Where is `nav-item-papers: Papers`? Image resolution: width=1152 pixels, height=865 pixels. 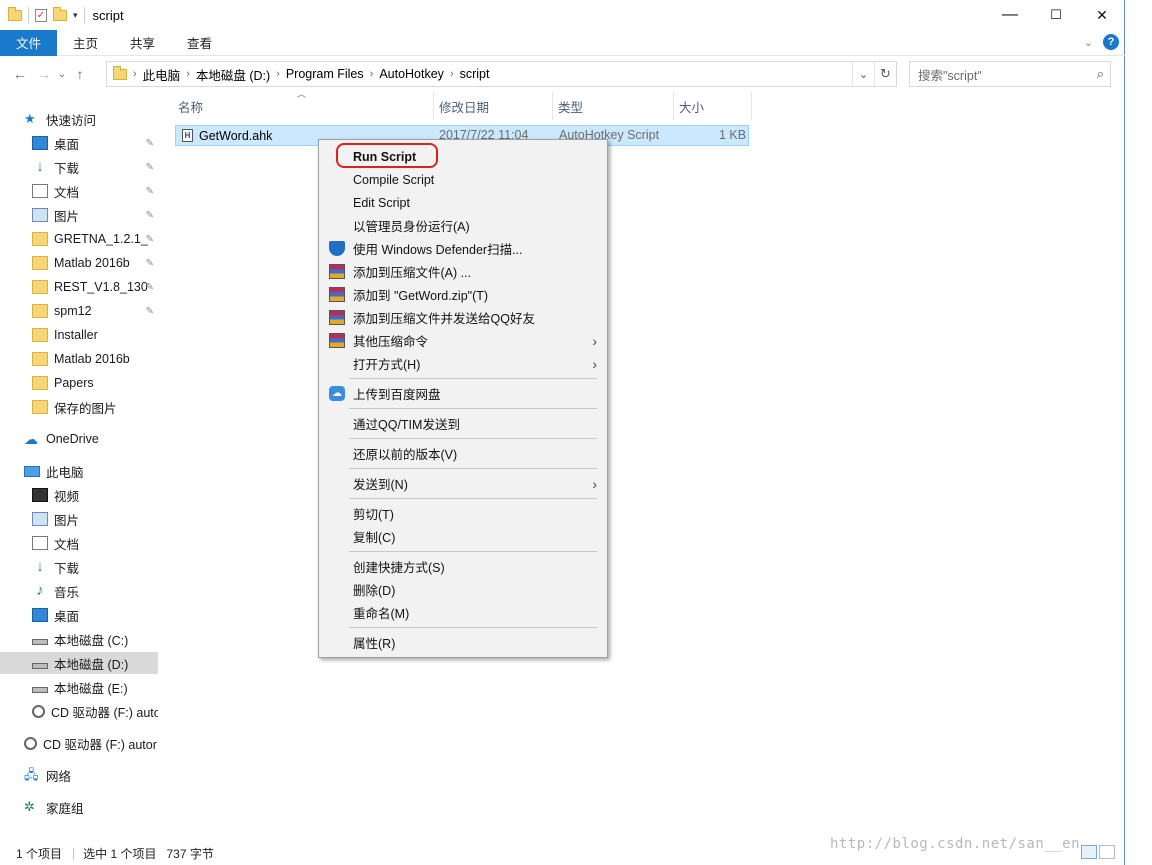
nav-item-papers: Papers is located at coordinates (95, 383).